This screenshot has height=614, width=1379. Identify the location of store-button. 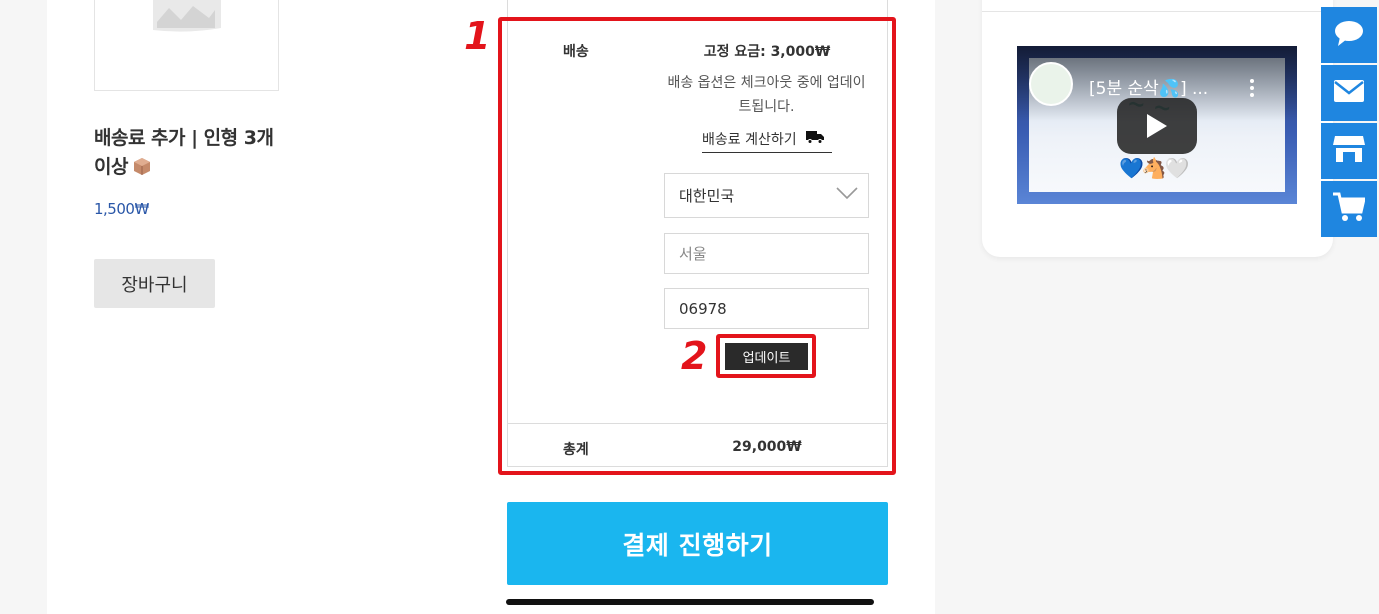
(1349, 151).